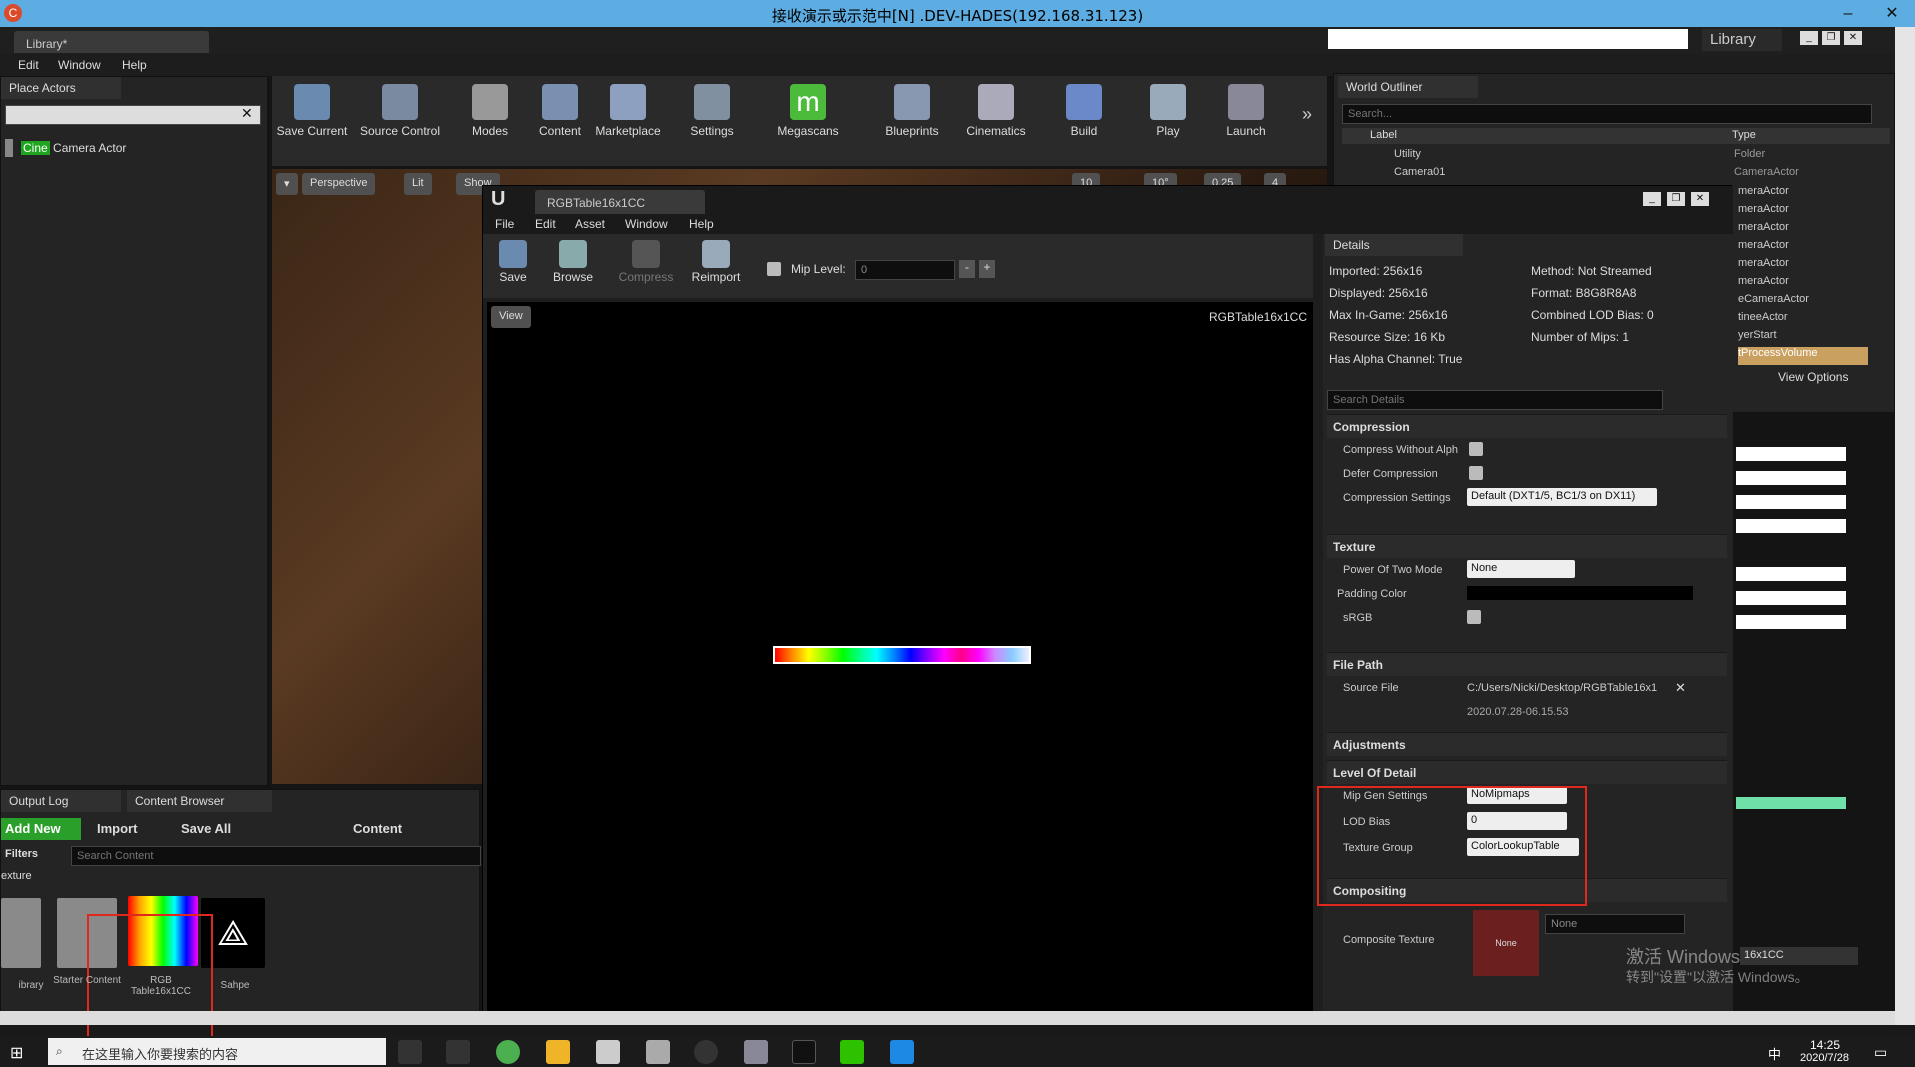 The width and height of the screenshot is (1915, 1067). What do you see at coordinates (1774, 1053) in the screenshot?
I see `ime-indicator: 中` at bounding box center [1774, 1053].